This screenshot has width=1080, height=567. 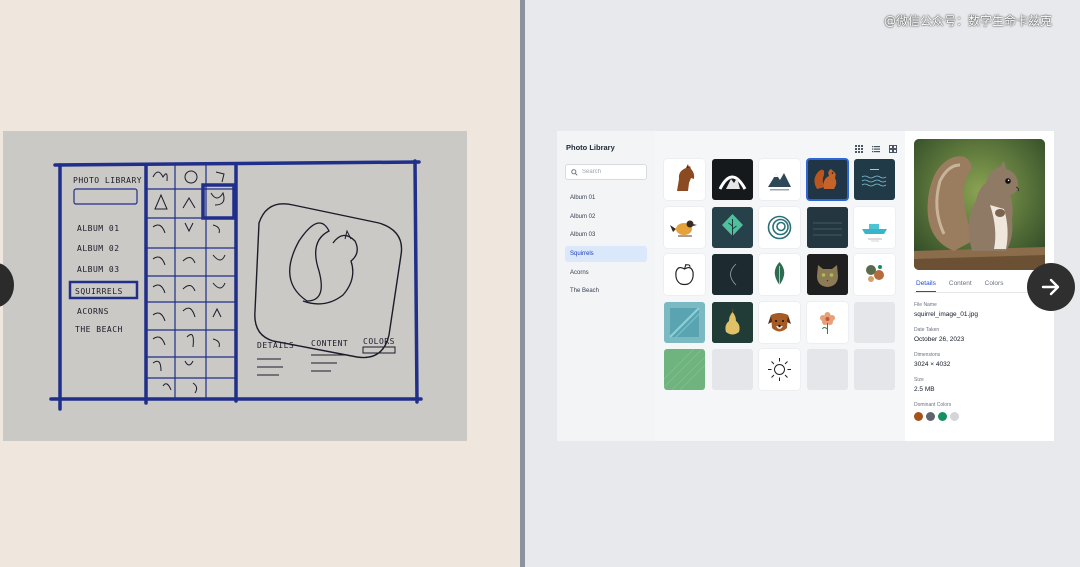 What do you see at coordinates (968, 21) in the screenshot?
I see `watermark-text: @微信公众号：数字生命卡兹克` at bounding box center [968, 21].